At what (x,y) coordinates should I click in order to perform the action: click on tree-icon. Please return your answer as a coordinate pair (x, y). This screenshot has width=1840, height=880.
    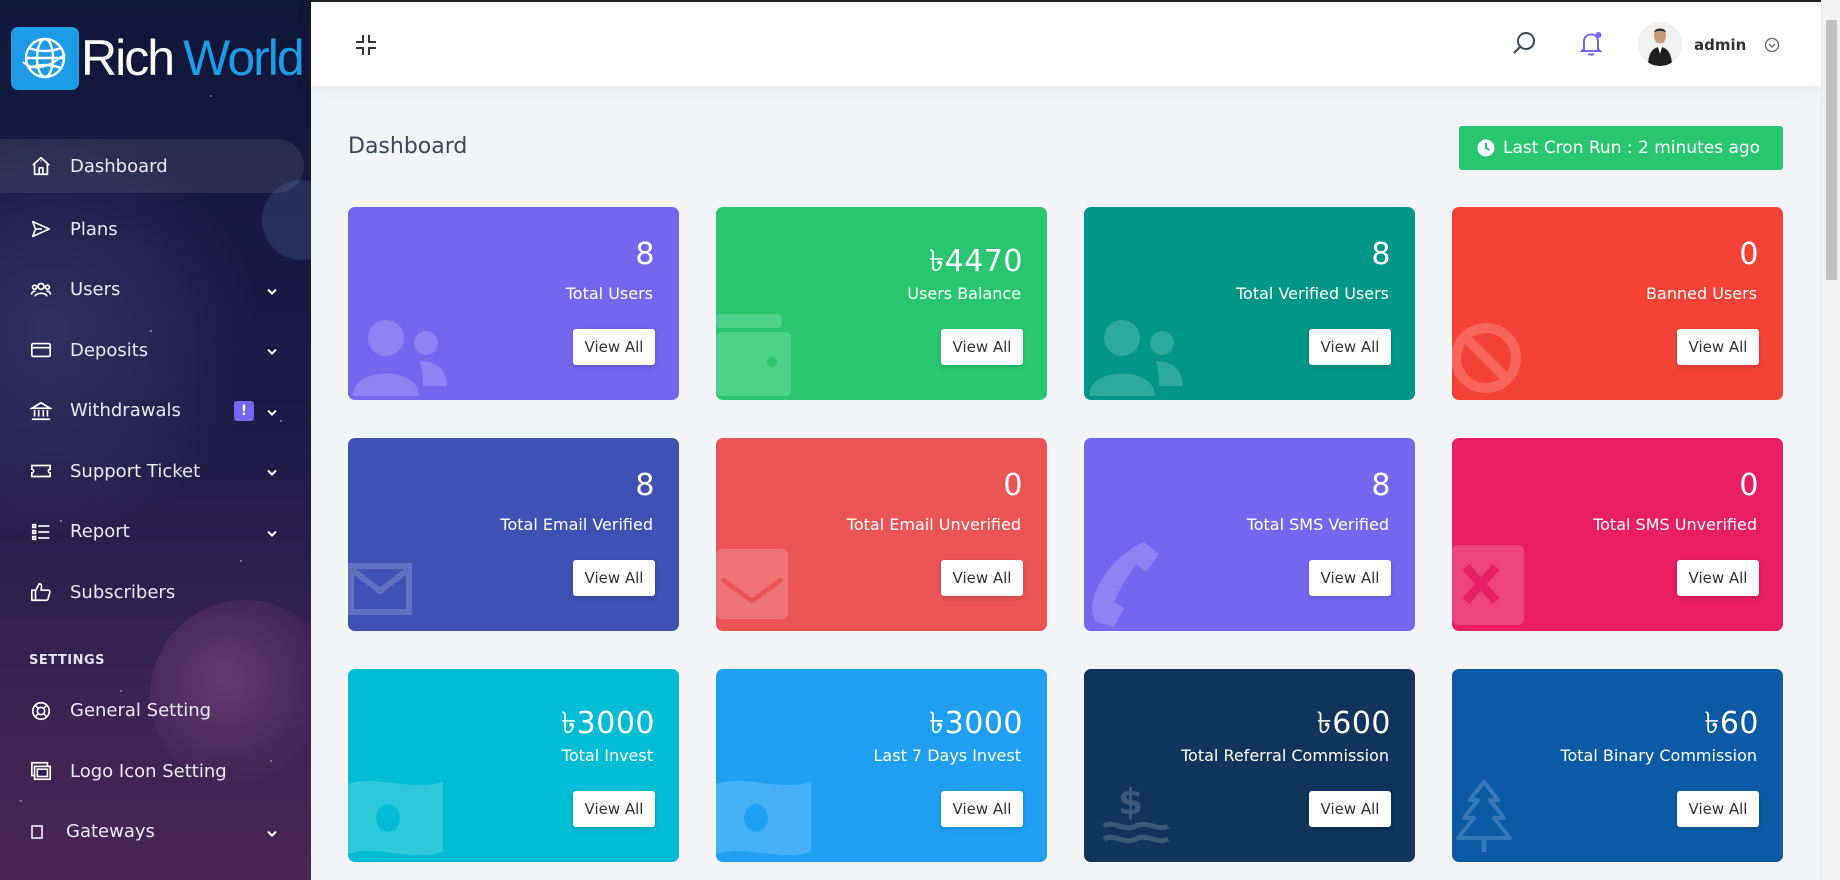
    Looking at the image, I should click on (1484, 819).